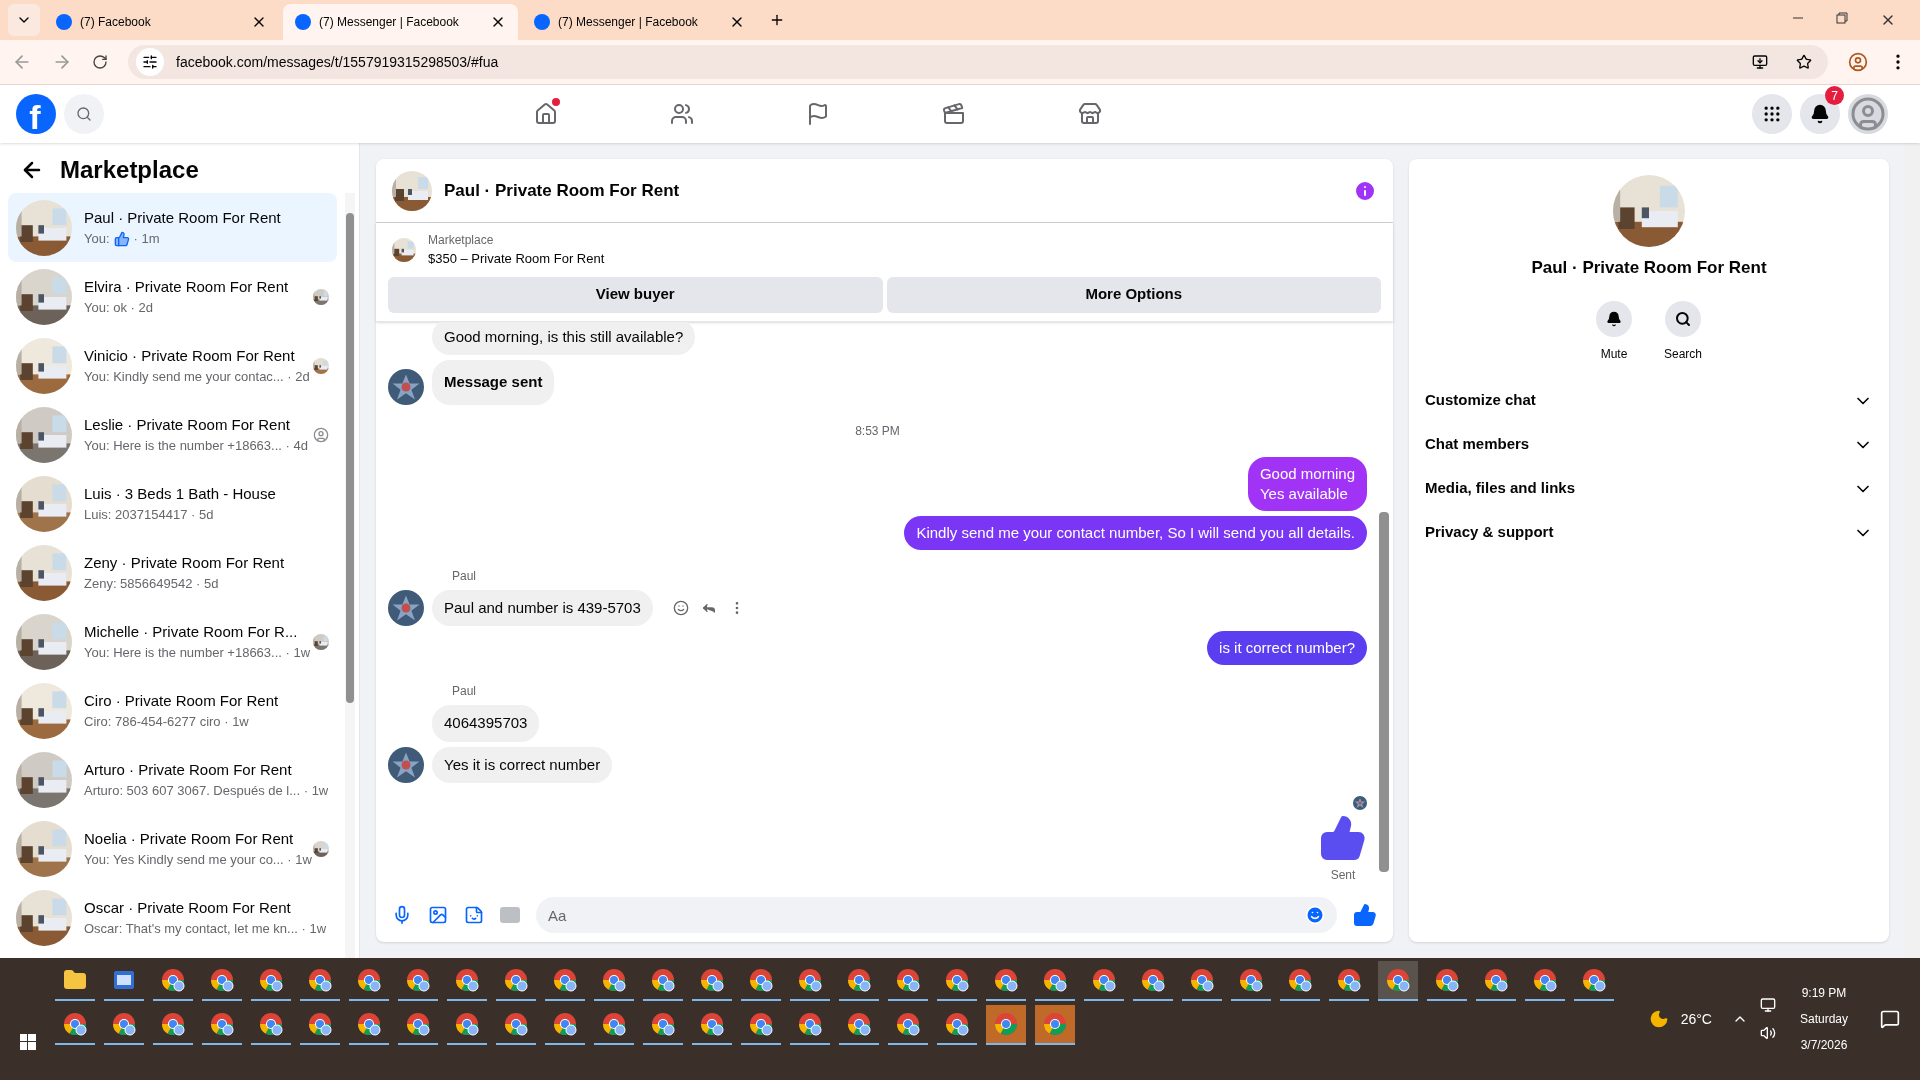  Describe the element at coordinates (936, 915) in the screenshot. I see `message-input: Aa` at that location.